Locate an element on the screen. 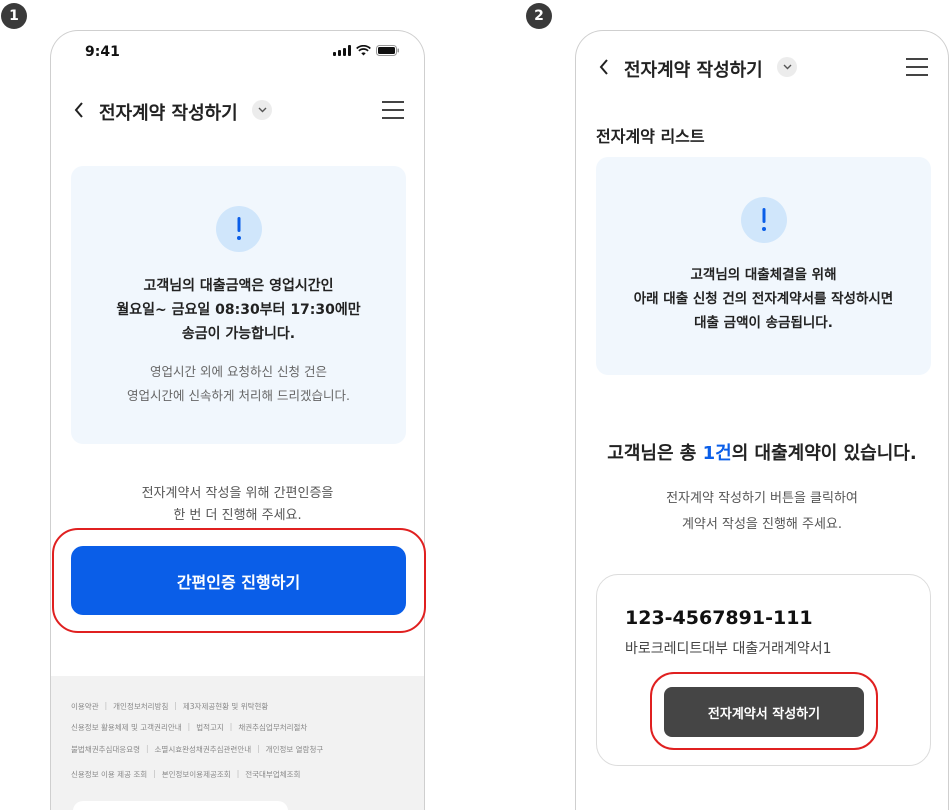 The image size is (950, 810). footer-link: 개인정보처리방침 is located at coordinates (140, 706).